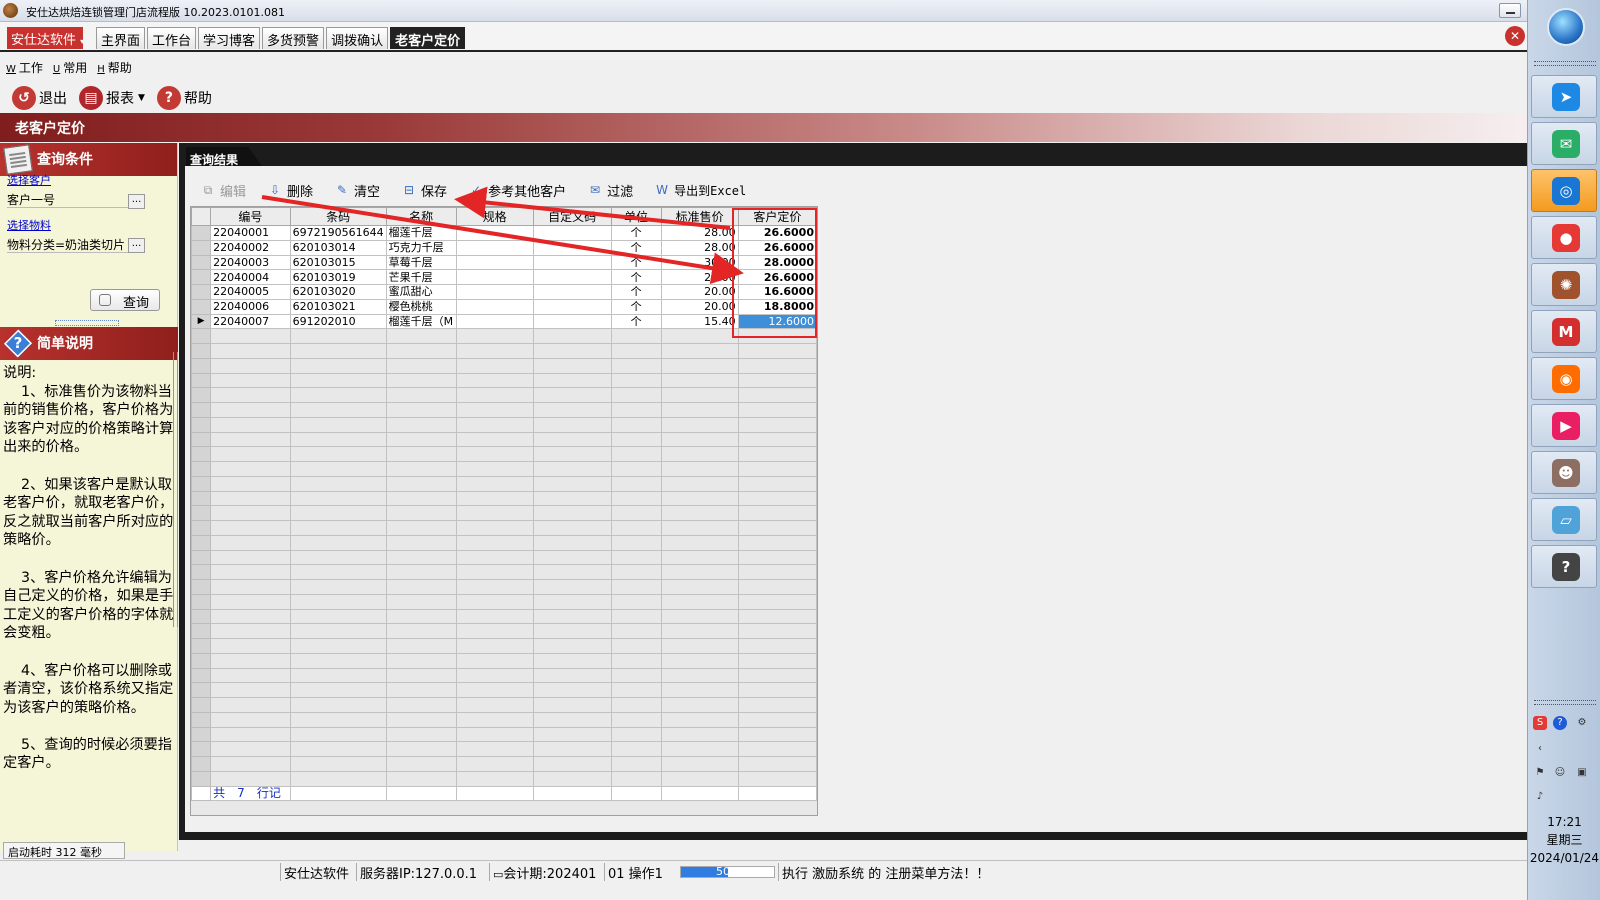 The image size is (1600, 900). What do you see at coordinates (1510, 10) in the screenshot?
I see `minimize-button` at bounding box center [1510, 10].